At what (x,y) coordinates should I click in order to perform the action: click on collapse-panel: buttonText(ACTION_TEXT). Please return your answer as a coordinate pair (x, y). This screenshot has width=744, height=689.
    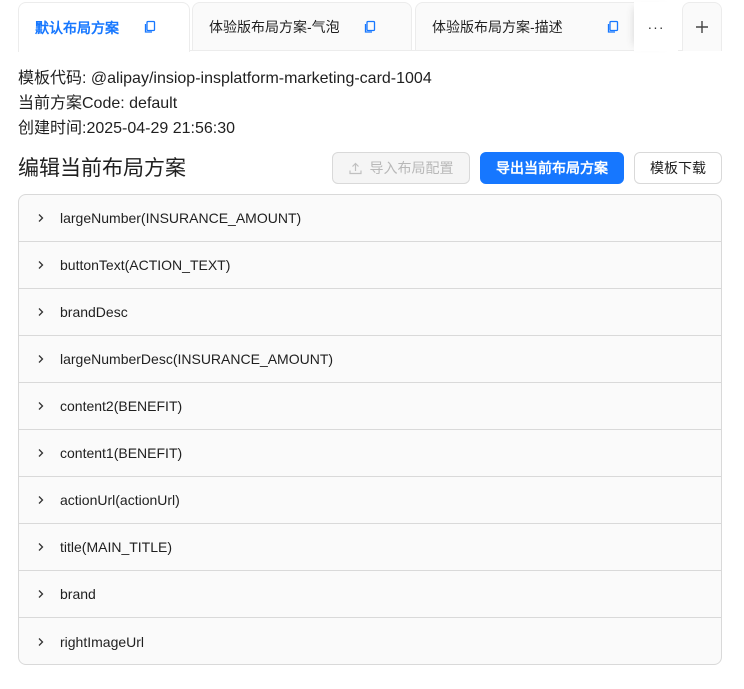
    Looking at the image, I should click on (370, 265).